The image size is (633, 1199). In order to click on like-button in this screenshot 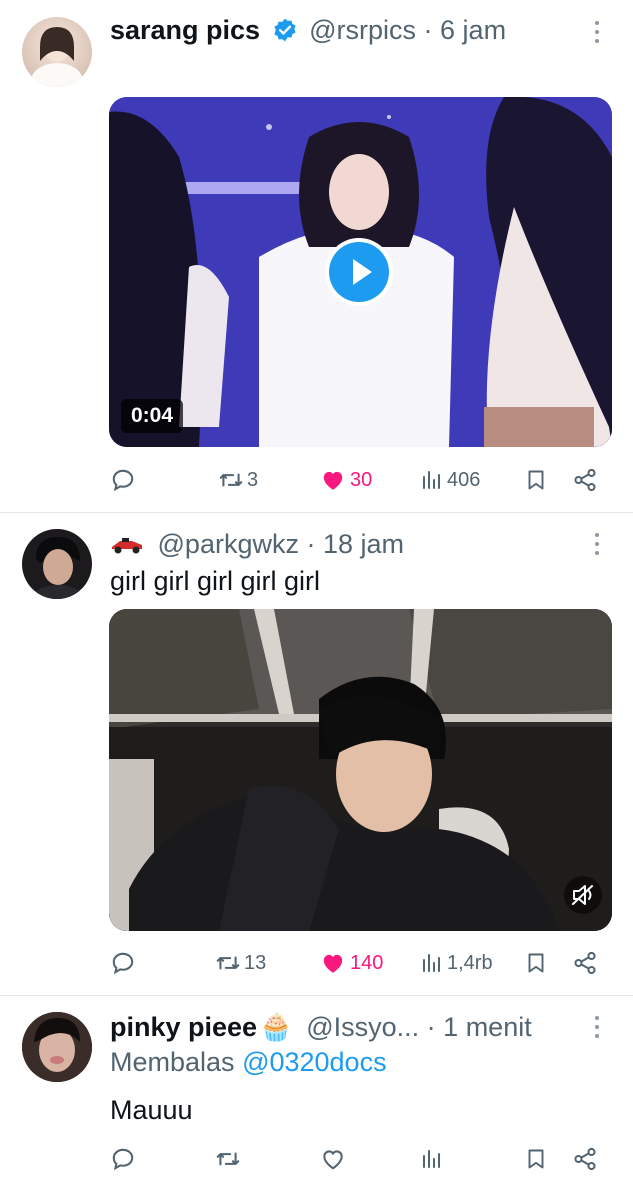, I will do `click(333, 1159)`.